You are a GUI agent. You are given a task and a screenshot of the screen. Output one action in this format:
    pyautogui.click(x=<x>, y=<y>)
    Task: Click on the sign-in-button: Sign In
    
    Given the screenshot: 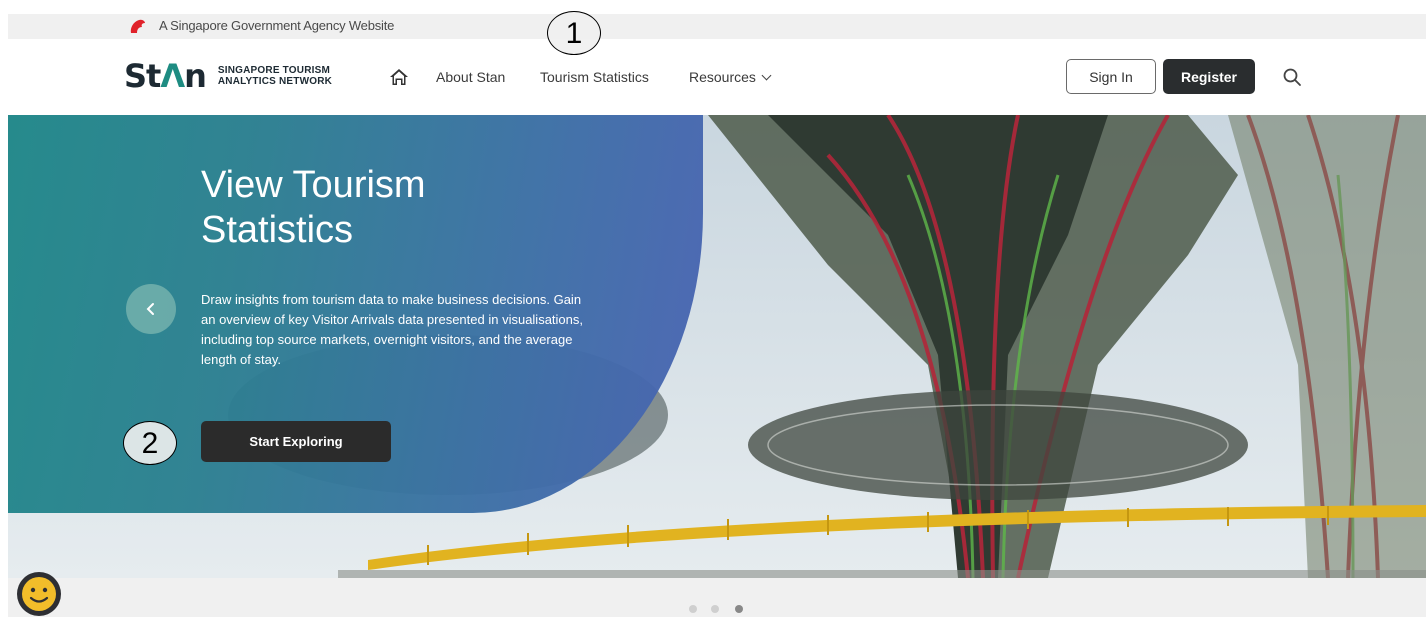 What is the action you would take?
    pyautogui.click(x=1111, y=76)
    